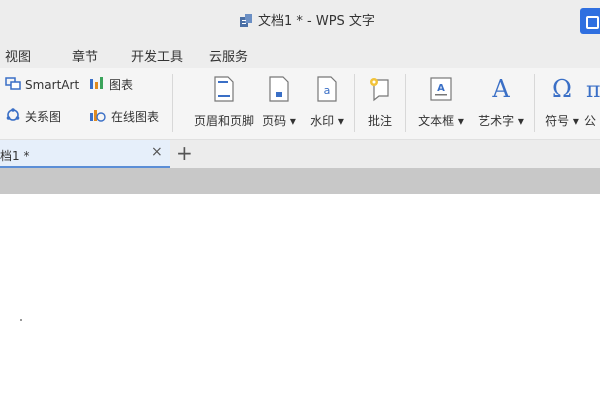 Image resolution: width=600 pixels, height=400 pixels. Describe the element at coordinates (85, 55) in the screenshot. I see `menu-chapter: 章节` at that location.